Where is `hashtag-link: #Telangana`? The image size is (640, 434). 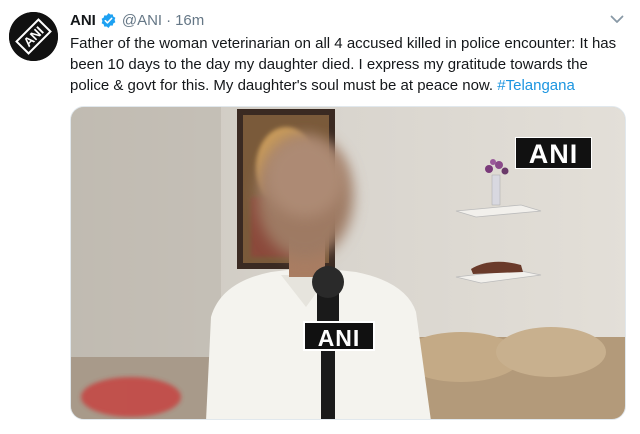 hashtag-link: #Telangana is located at coordinates (536, 85).